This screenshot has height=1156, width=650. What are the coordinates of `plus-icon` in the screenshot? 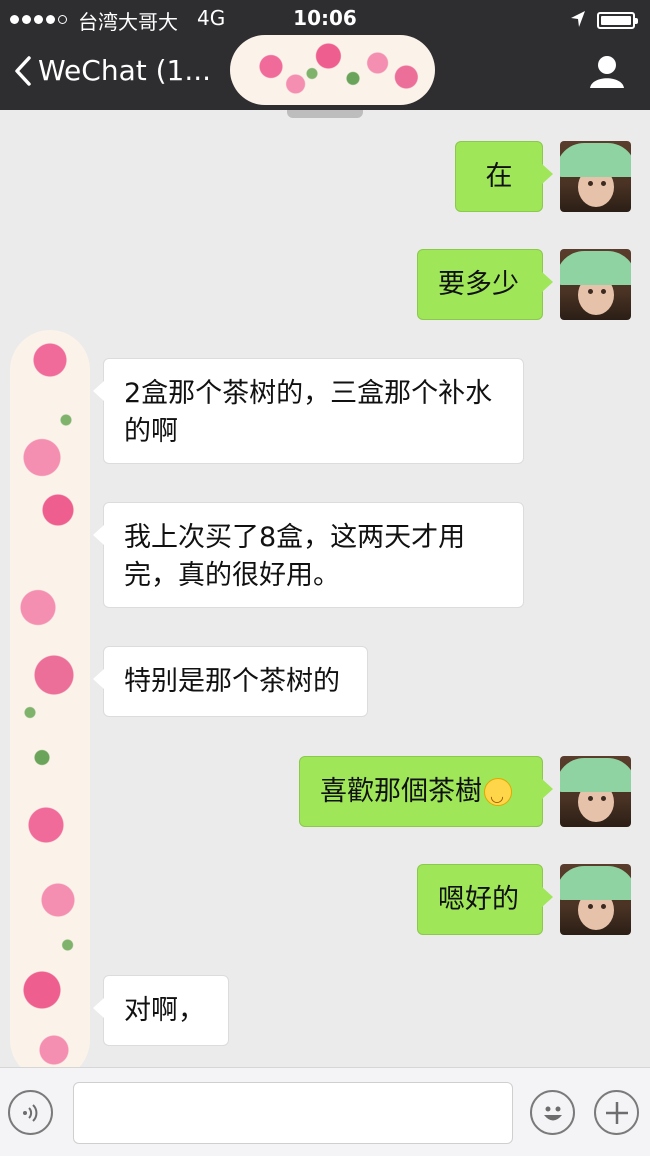 It's located at (616, 1112).